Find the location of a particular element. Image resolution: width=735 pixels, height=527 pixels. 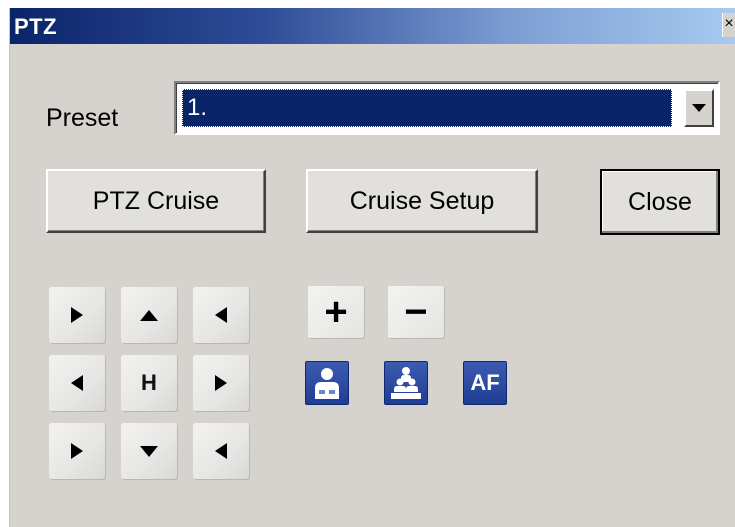

arrow-down-left-icon is located at coordinates (77, 451).